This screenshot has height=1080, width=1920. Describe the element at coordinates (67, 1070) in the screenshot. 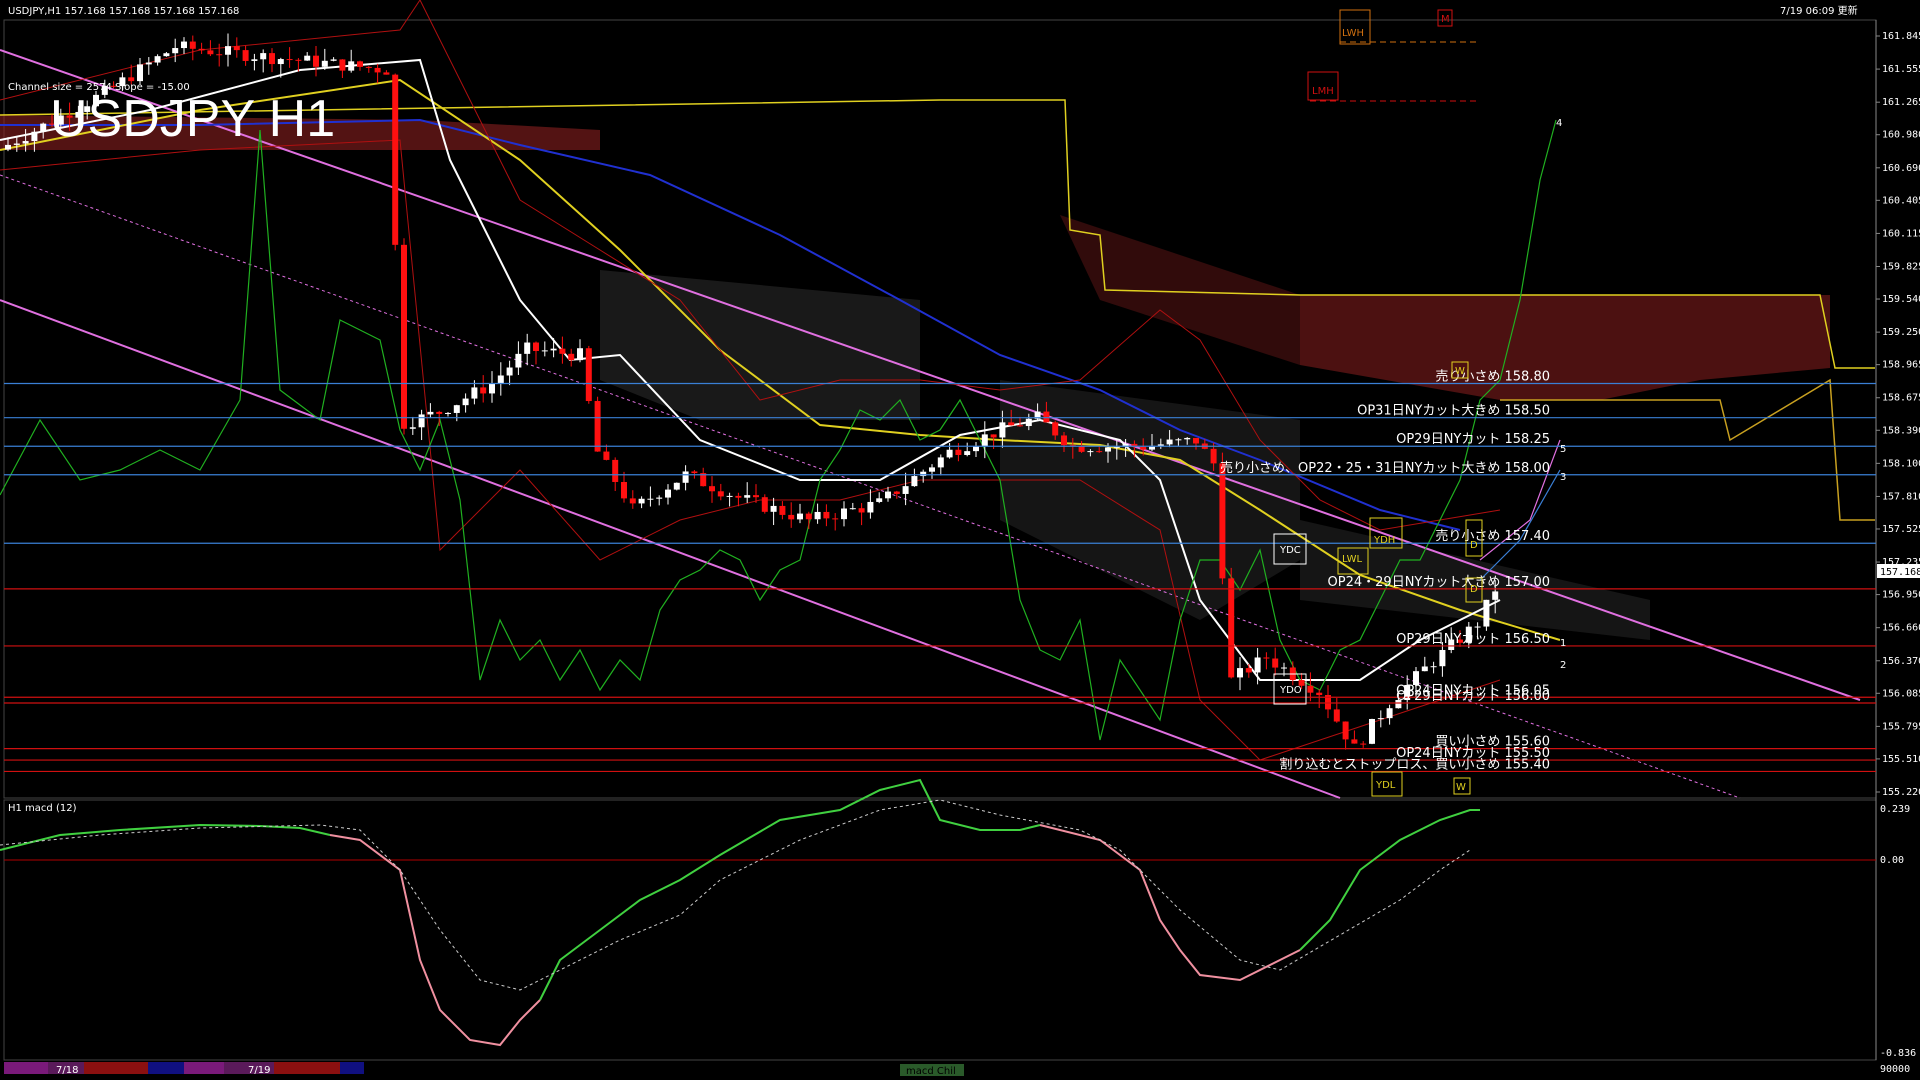

I see `date-label-7-18: 7/18` at that location.